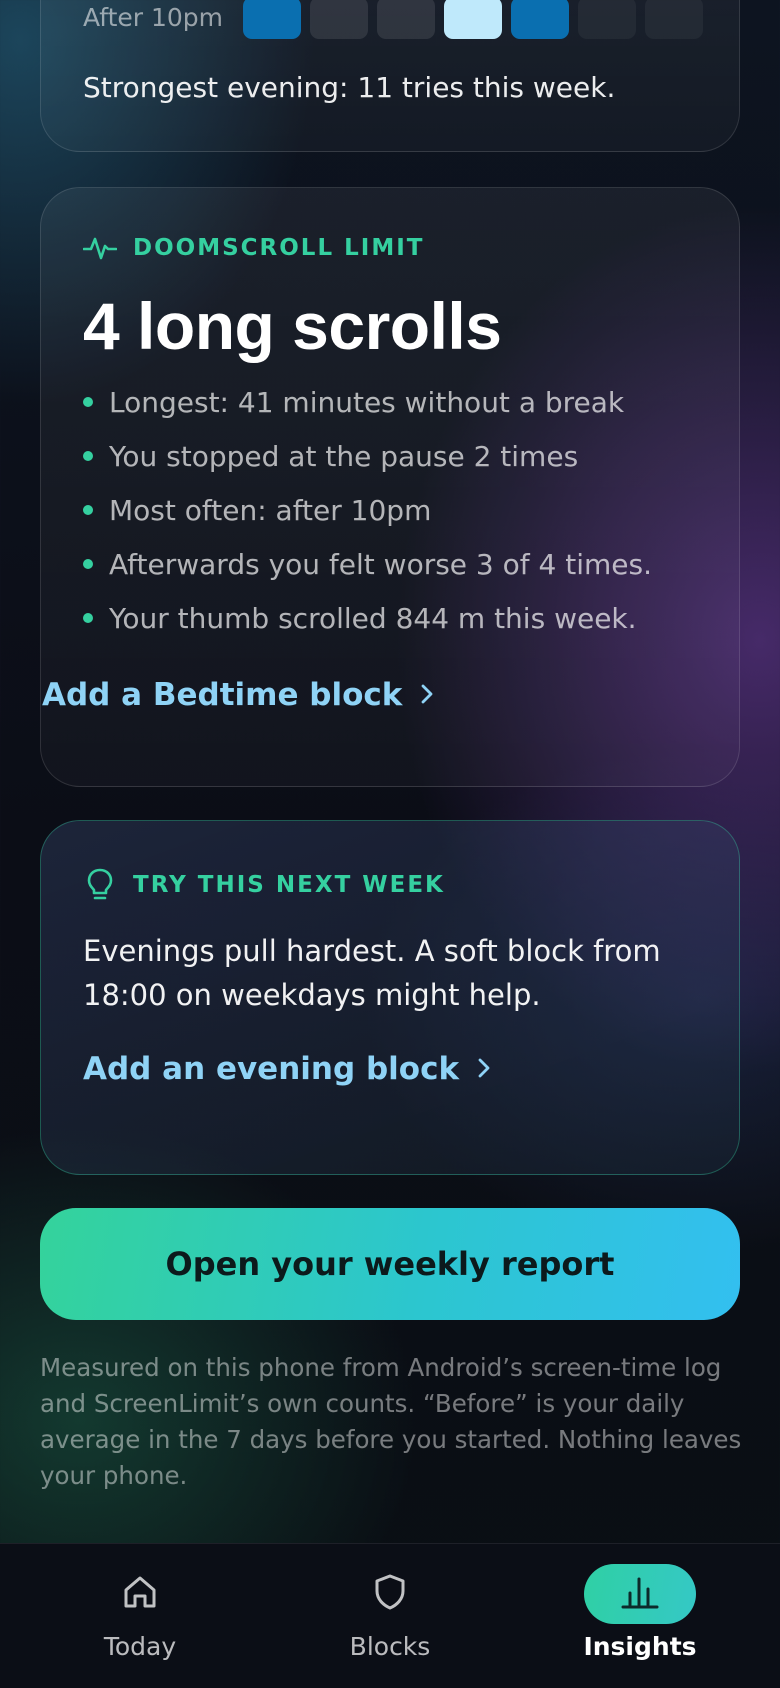 The width and height of the screenshot is (780, 1688). I want to click on fact-text: Your thumb scrolled 844 m this week., so click(373, 618).